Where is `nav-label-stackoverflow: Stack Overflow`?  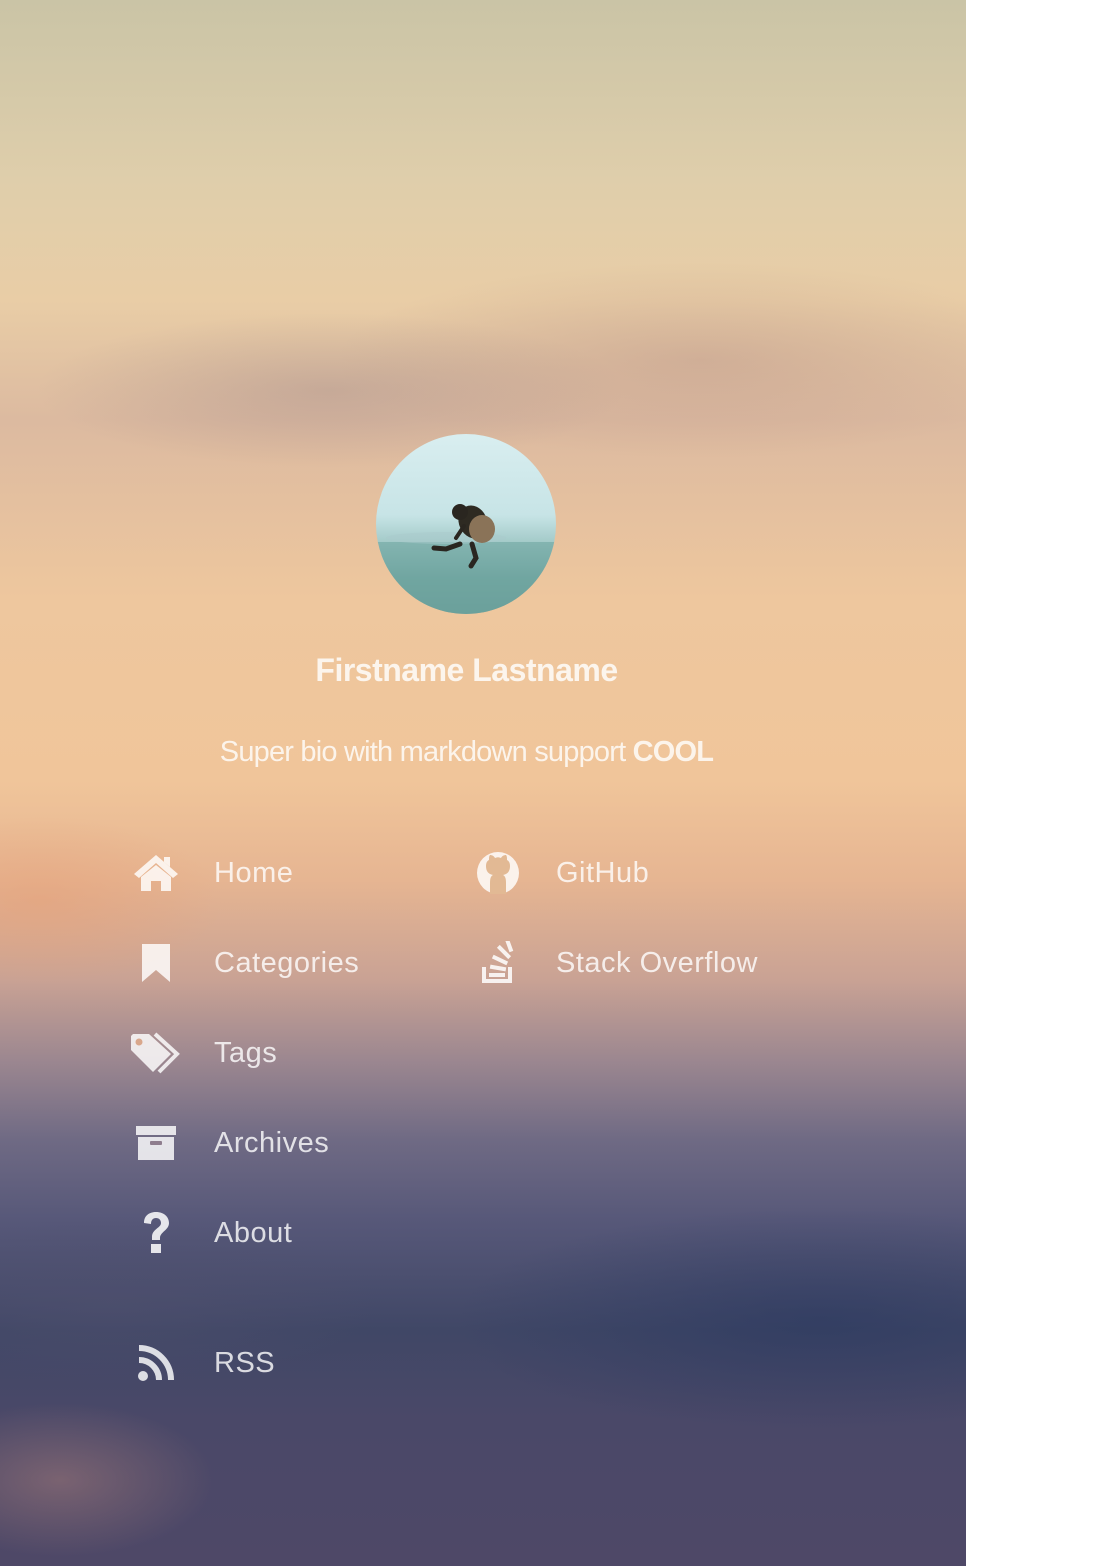 nav-label-stackoverflow: Stack Overflow is located at coordinates (657, 962).